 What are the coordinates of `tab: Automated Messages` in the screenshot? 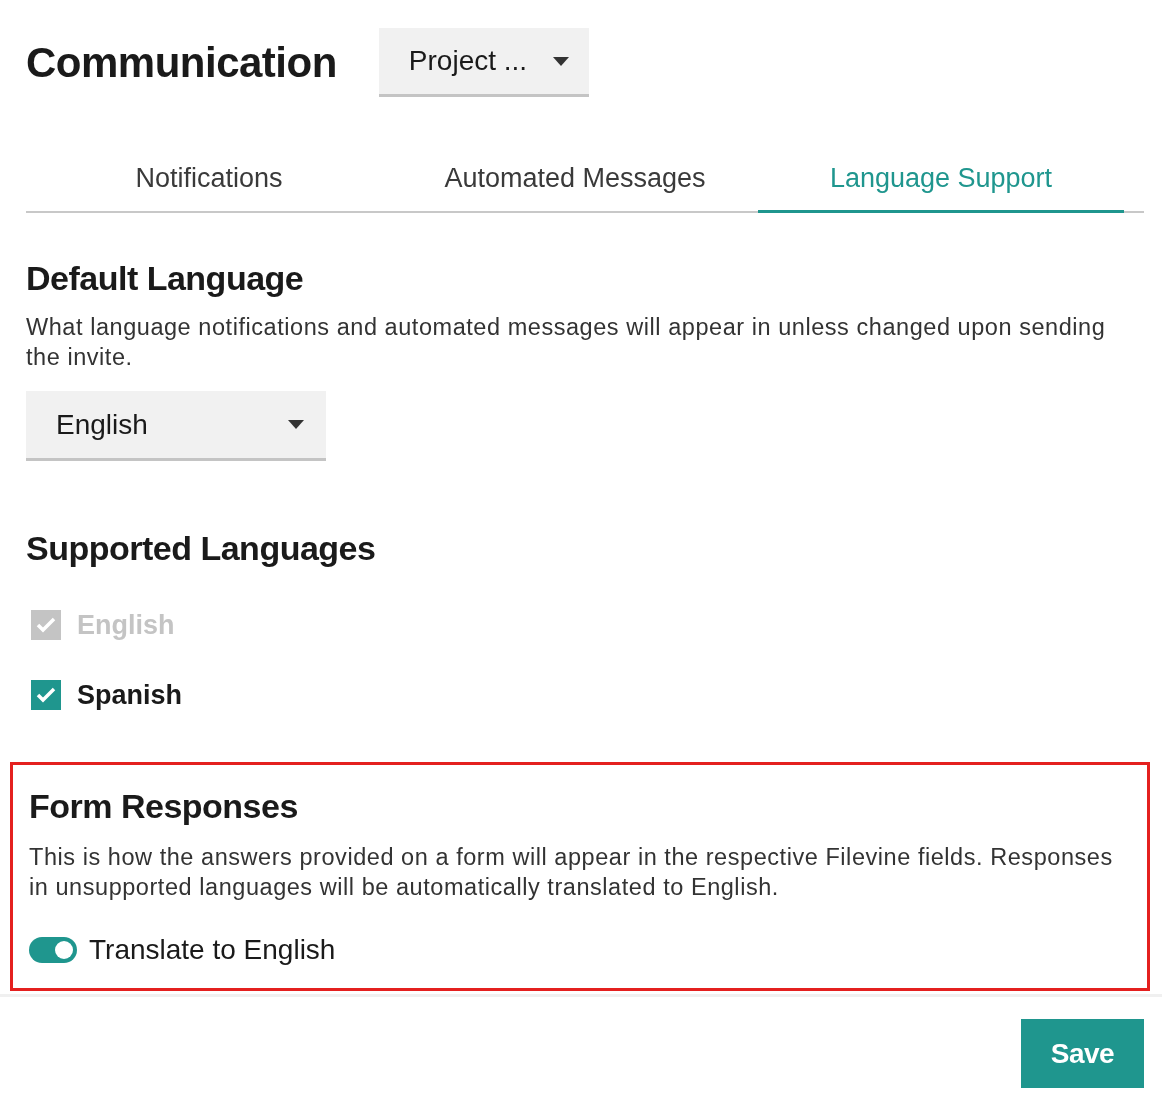 It's located at (575, 179).